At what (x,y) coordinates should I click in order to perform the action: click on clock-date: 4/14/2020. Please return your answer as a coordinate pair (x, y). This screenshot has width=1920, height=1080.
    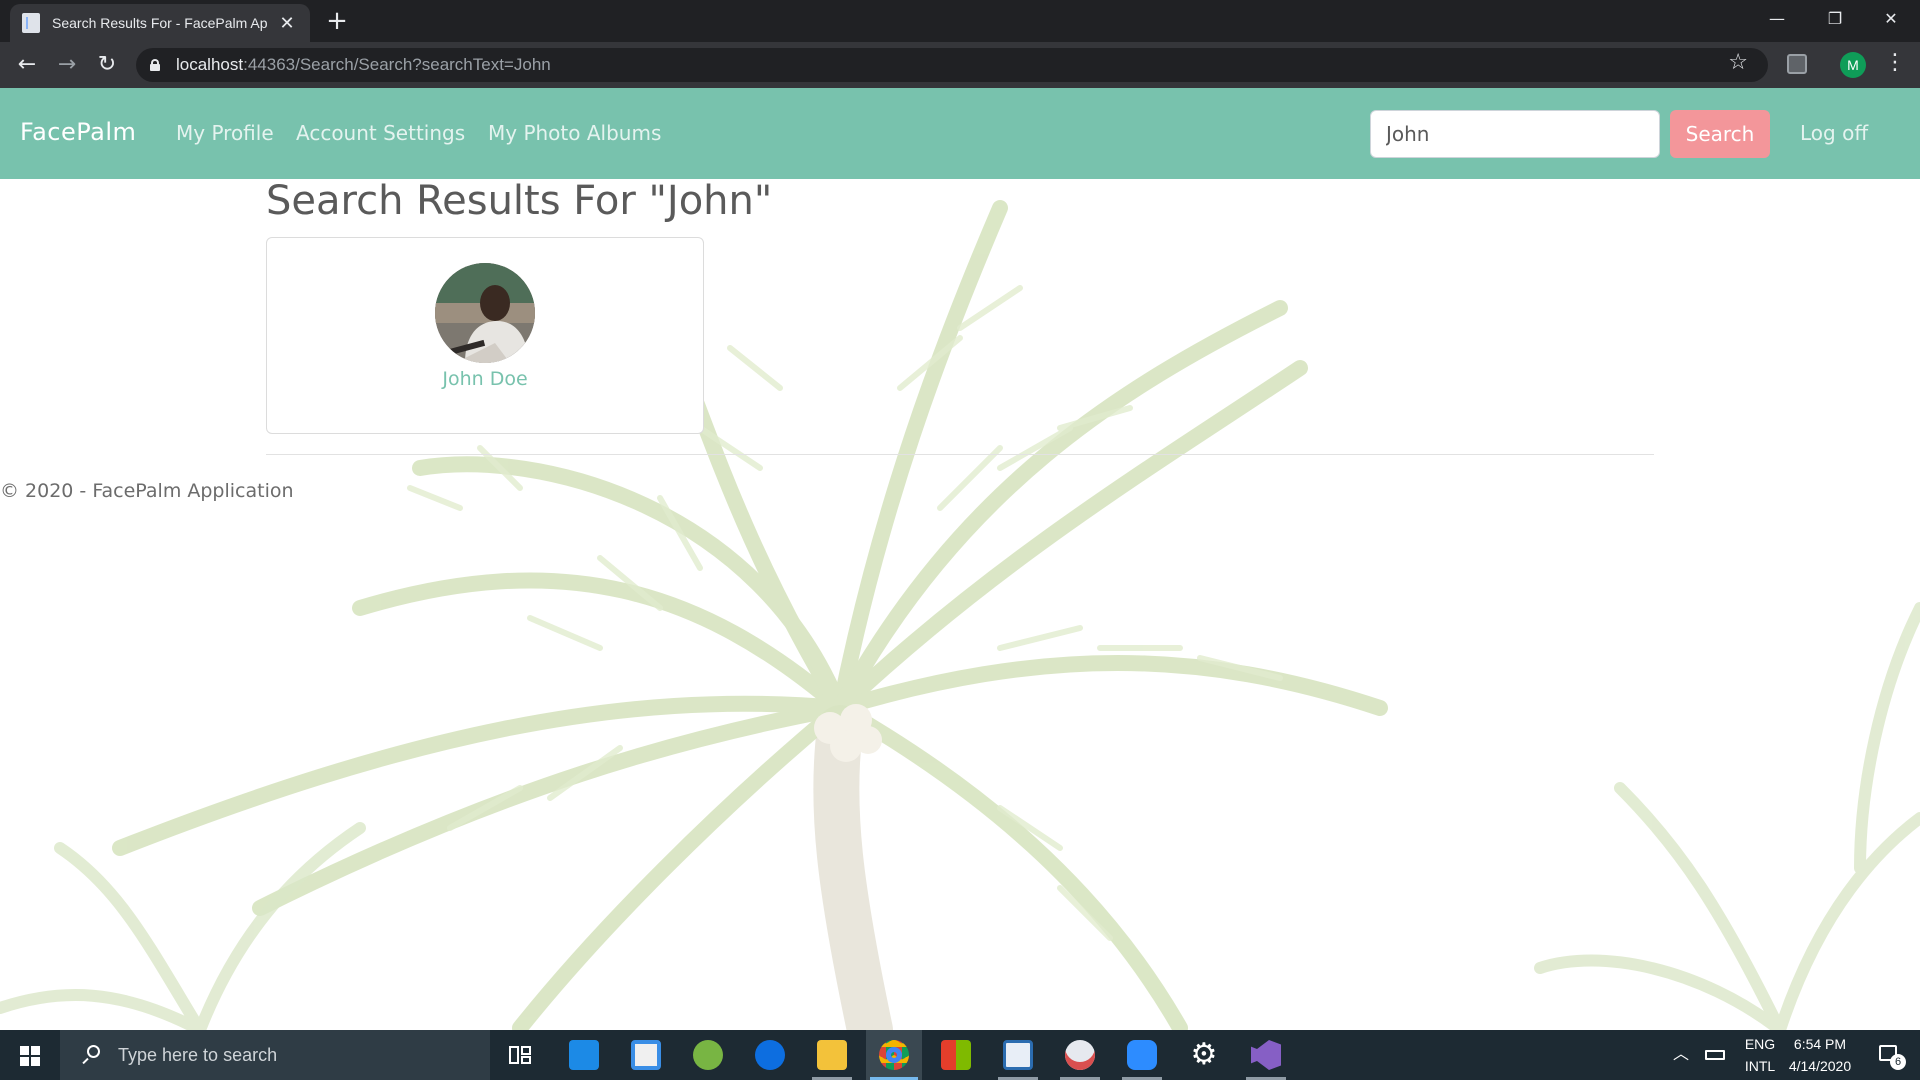
    Looking at the image, I should click on (1820, 1066).